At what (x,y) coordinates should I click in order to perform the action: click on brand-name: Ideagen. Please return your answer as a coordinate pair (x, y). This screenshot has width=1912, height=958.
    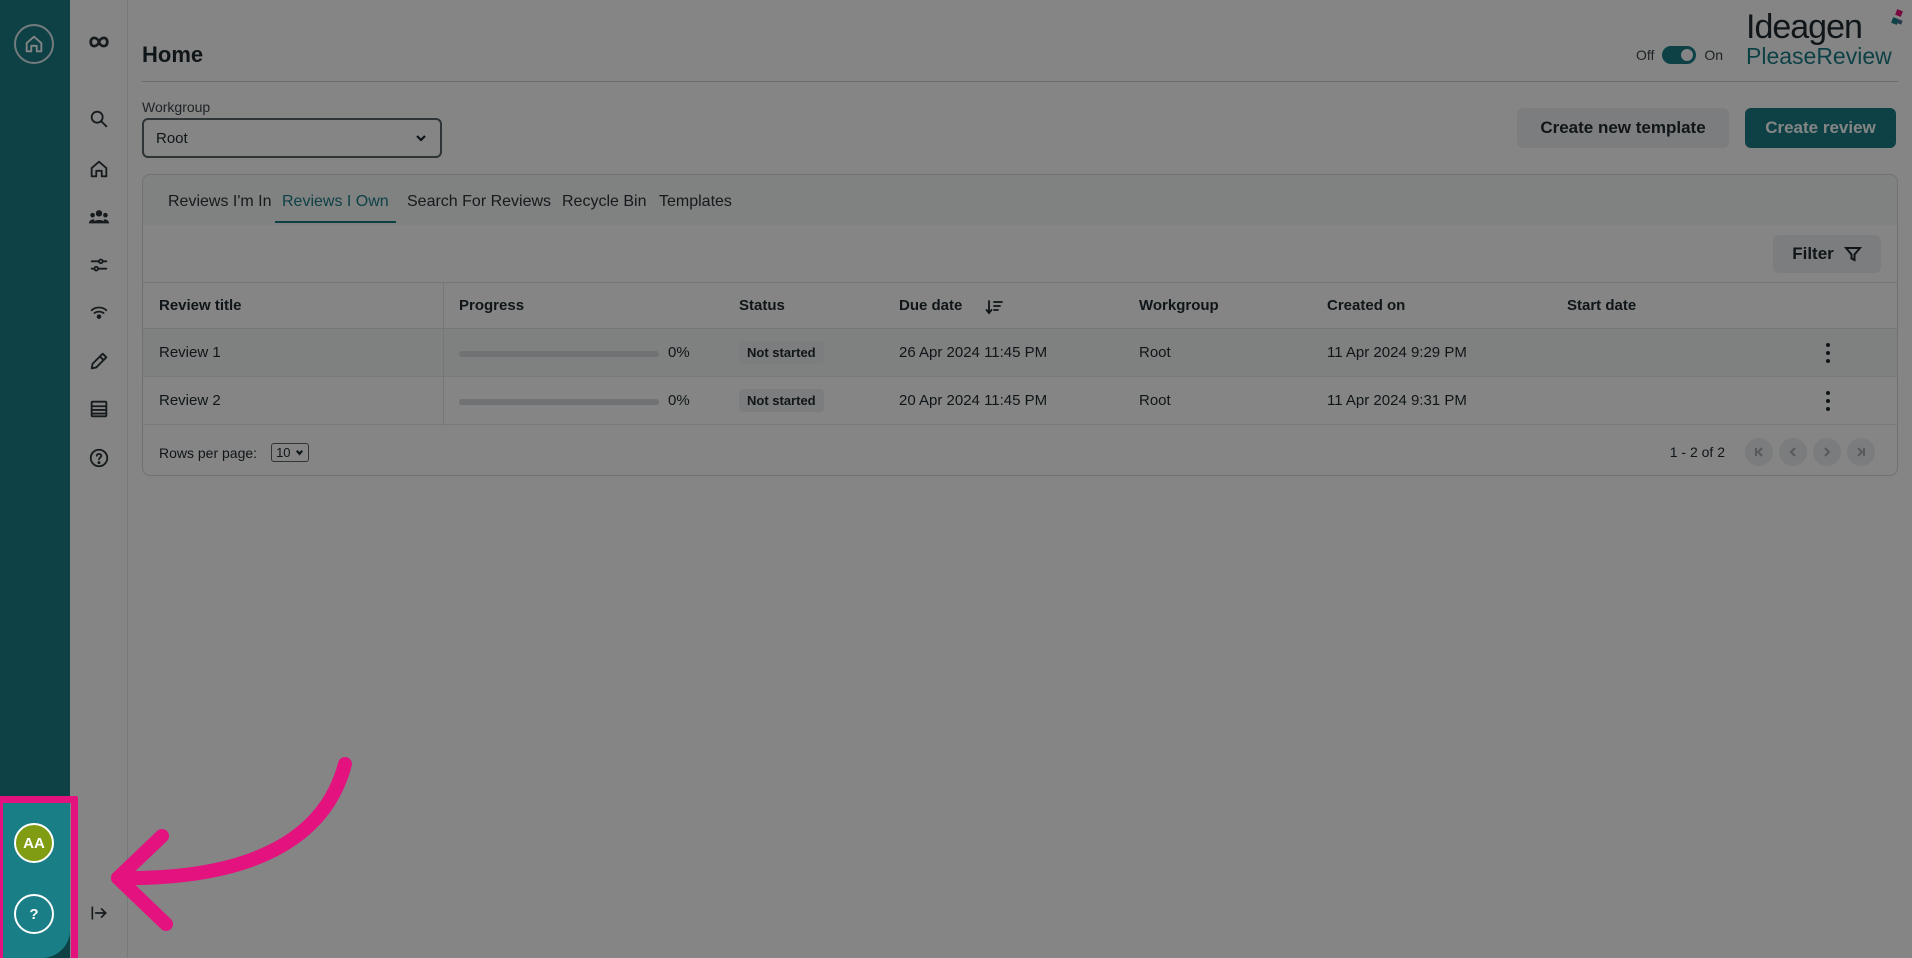
    Looking at the image, I should click on (1804, 27).